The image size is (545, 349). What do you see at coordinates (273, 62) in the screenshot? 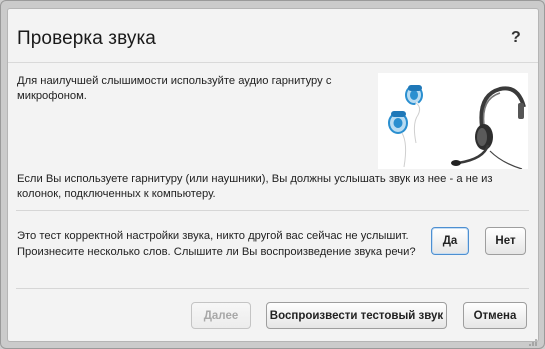
I see `title-divider` at bounding box center [273, 62].